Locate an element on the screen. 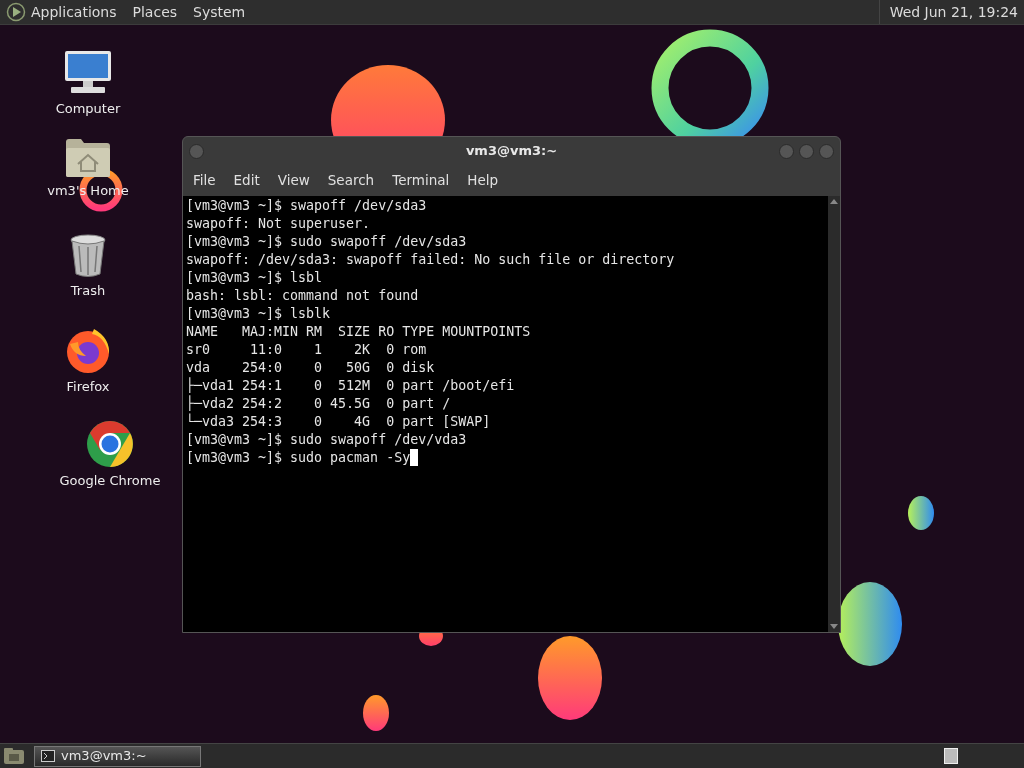  home-folder-icon is located at coordinates (88, 158).